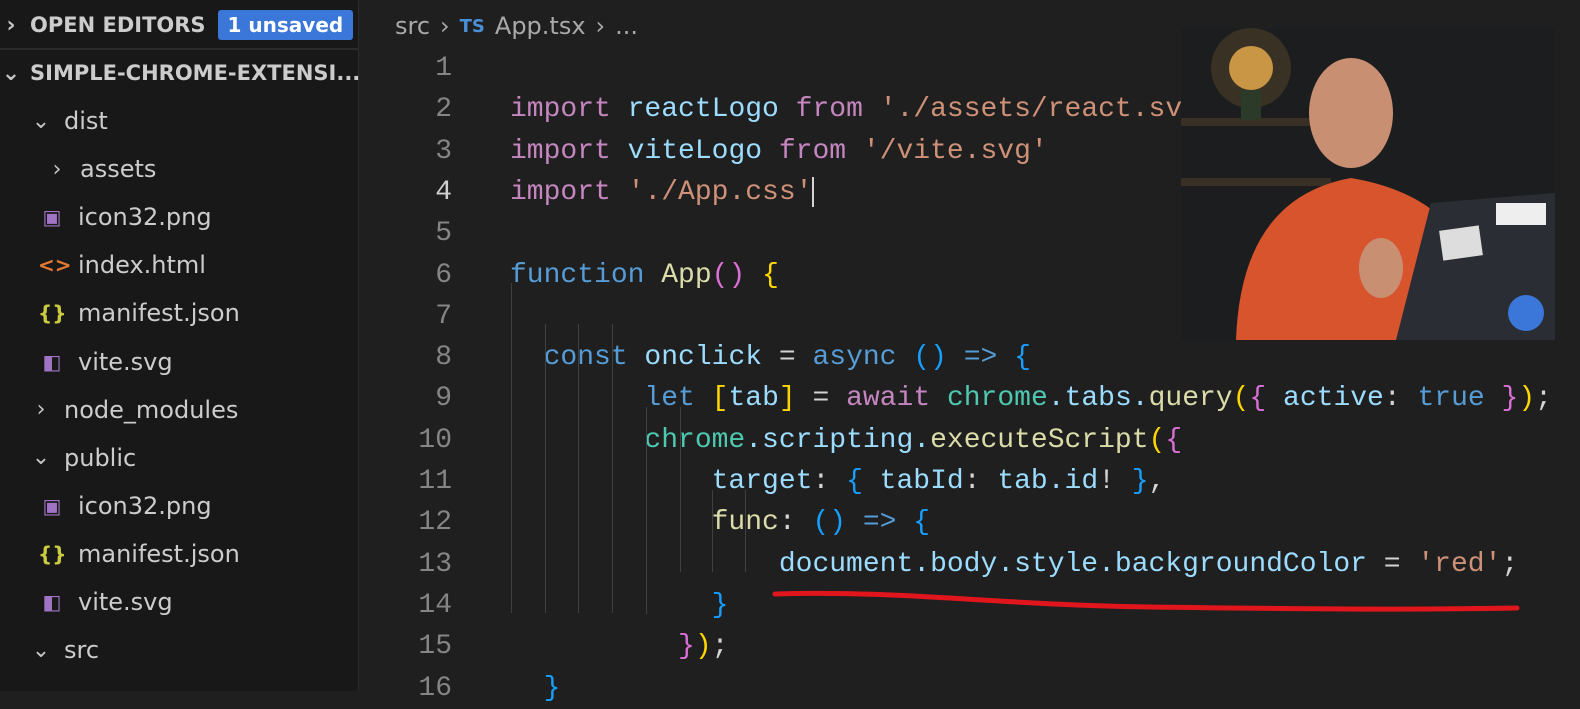  I want to click on tree-item-label: assets, so click(118, 169).